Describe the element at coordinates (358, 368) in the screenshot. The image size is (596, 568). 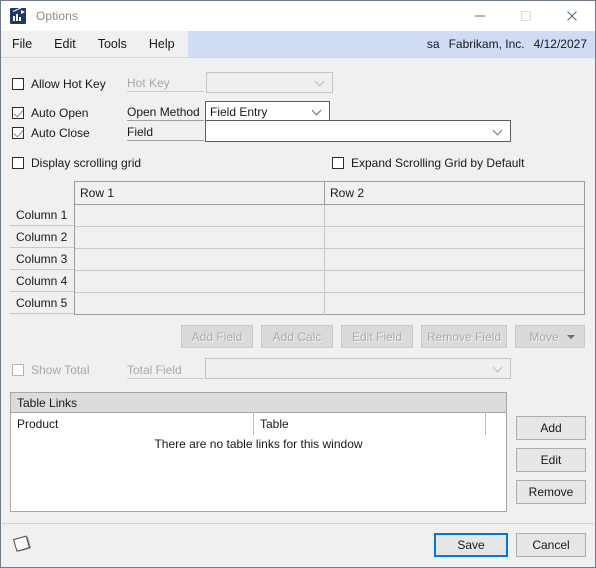
I see `total-field-dropdown` at that location.